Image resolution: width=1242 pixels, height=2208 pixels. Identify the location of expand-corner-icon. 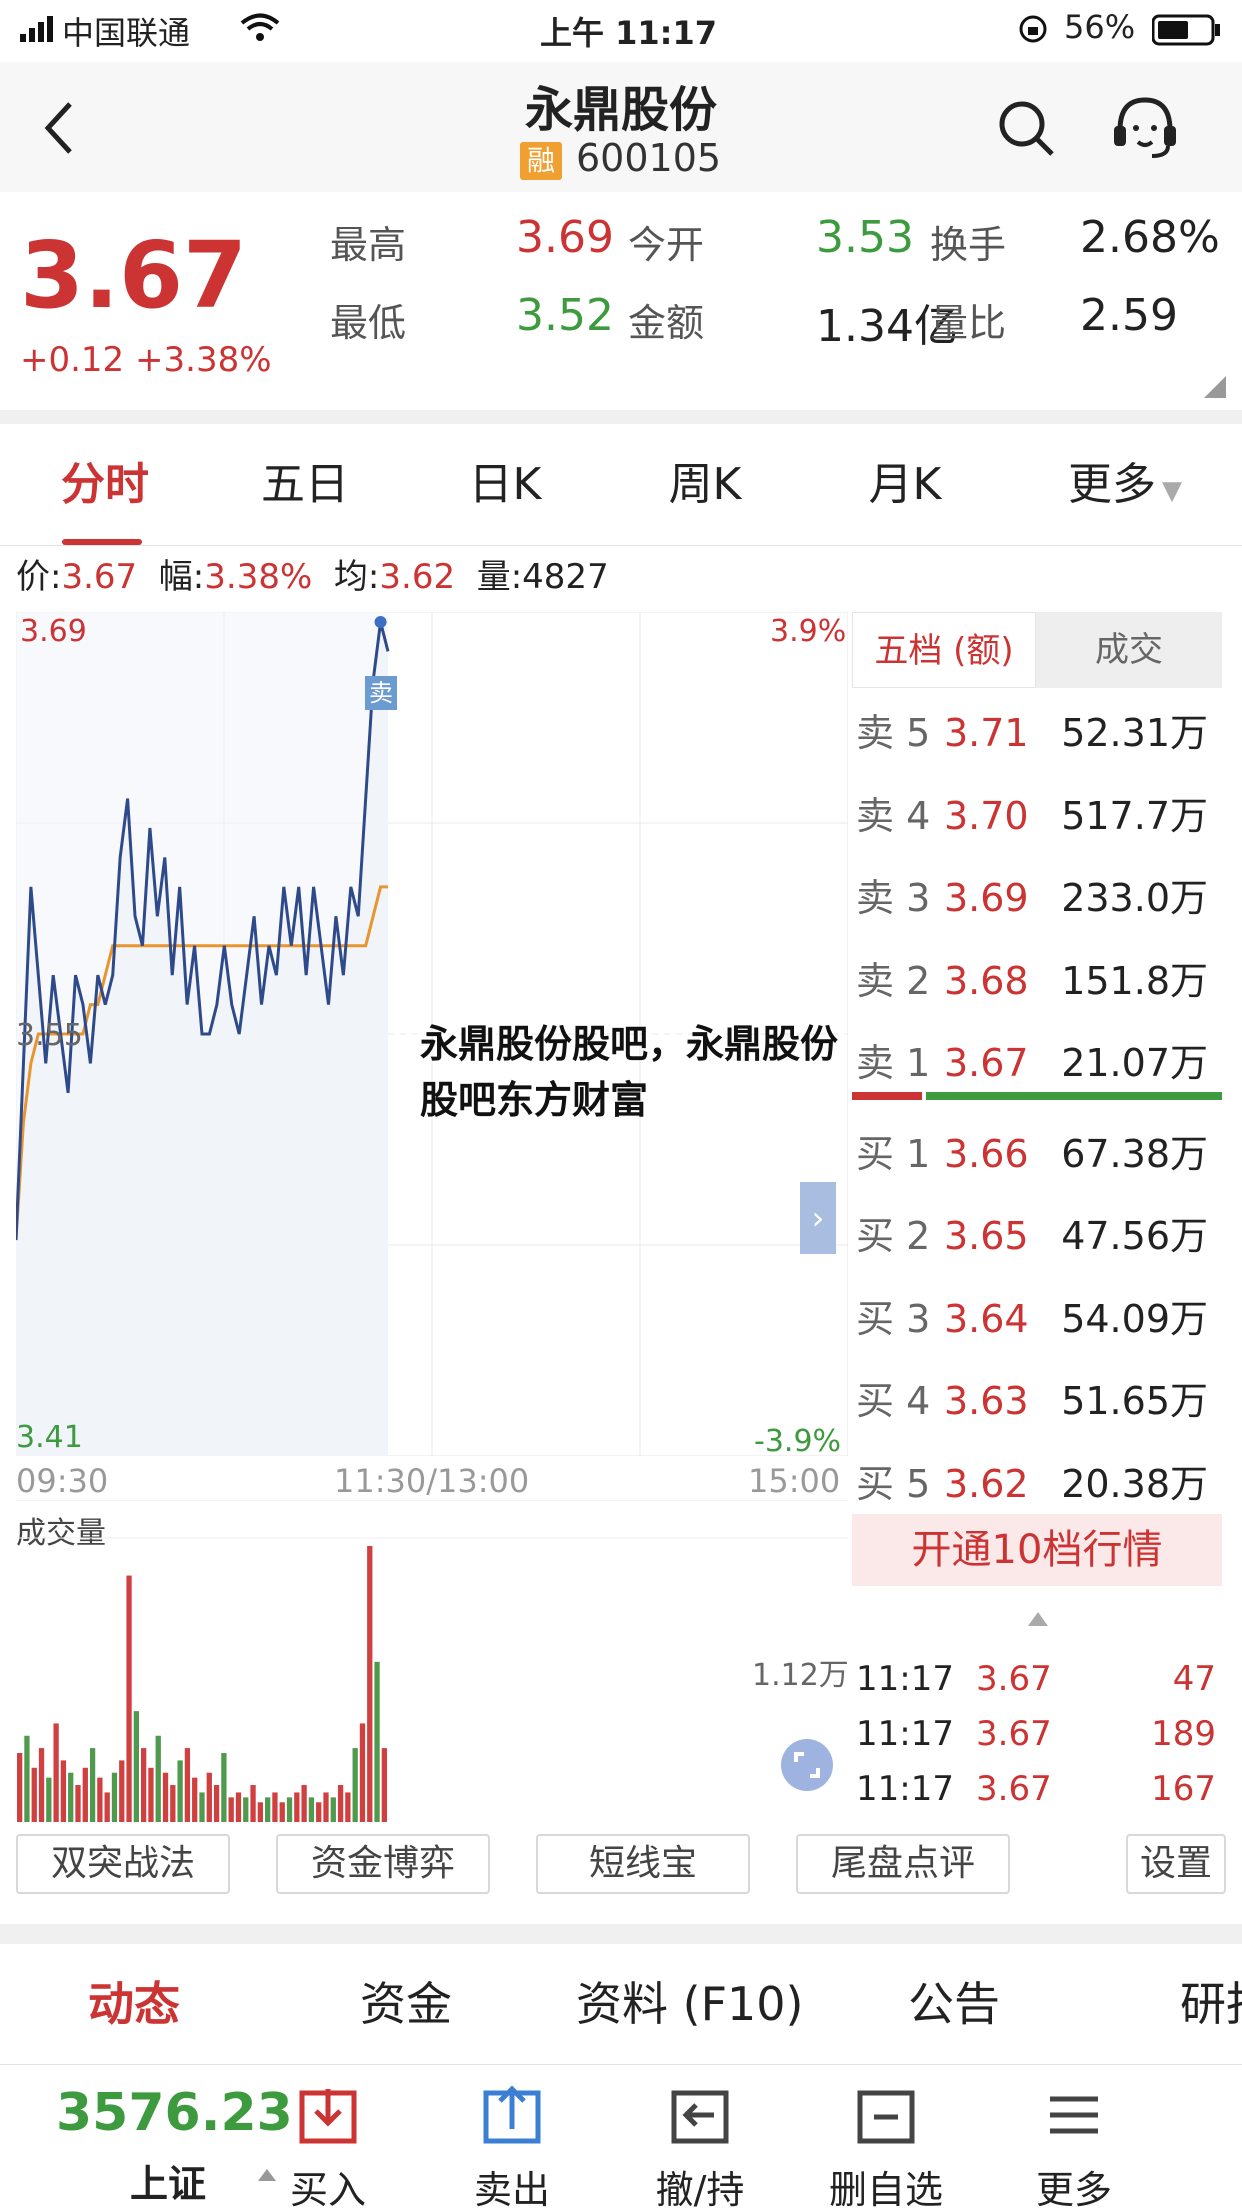
(1215, 387).